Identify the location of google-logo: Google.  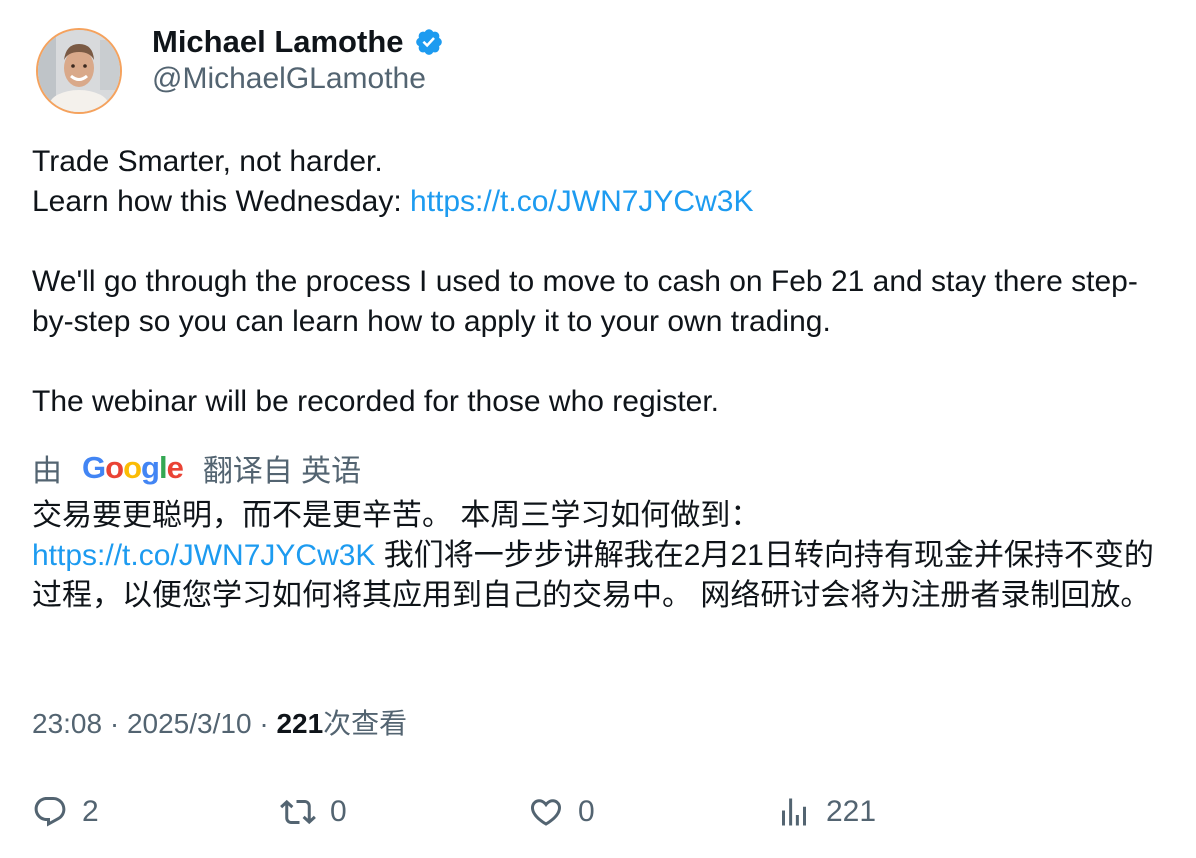
(133, 467).